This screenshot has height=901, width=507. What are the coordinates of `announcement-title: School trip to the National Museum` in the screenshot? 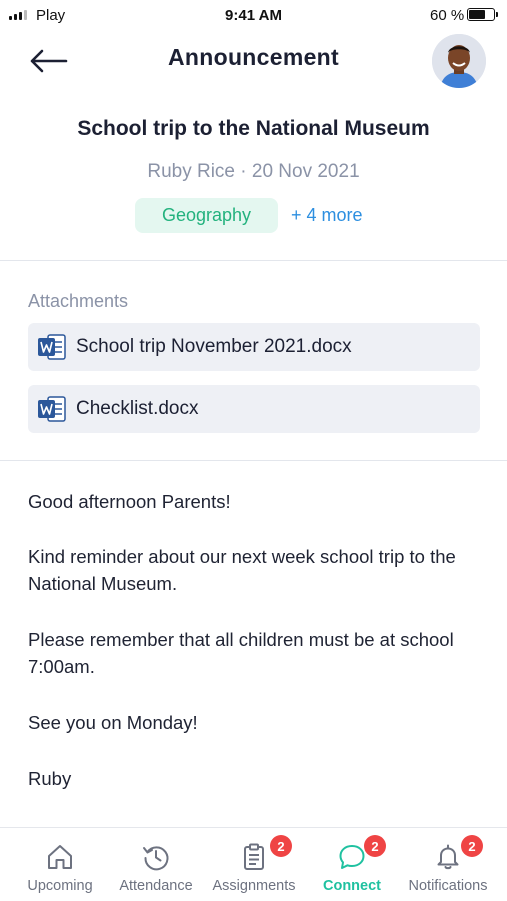 It's located at (253, 128).